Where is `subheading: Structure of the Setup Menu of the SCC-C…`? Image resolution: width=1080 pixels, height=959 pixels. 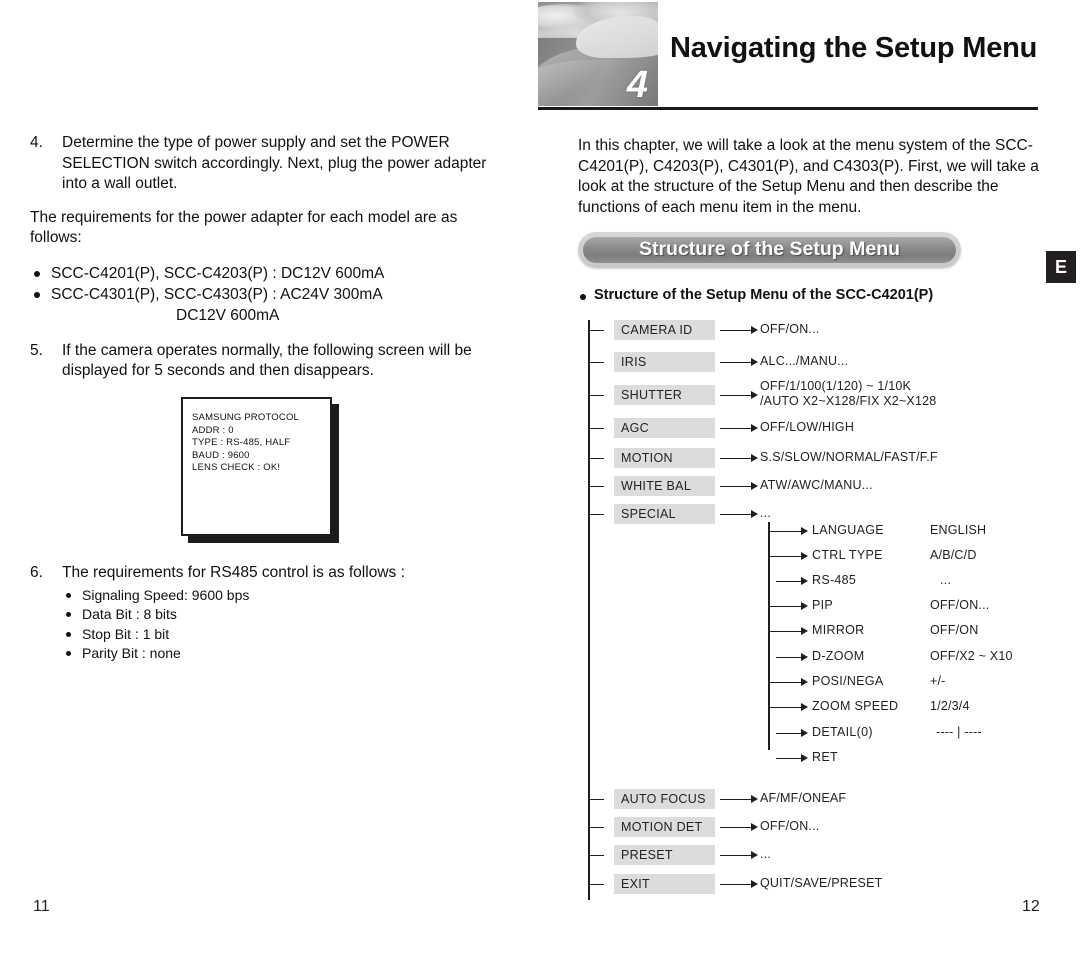
subheading: Structure of the Setup Menu of the SCC-C… is located at coordinates (756, 295).